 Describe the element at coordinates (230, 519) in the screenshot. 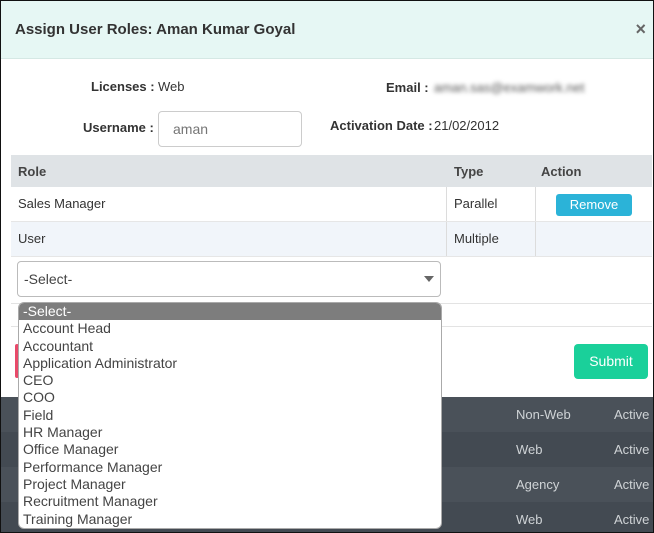

I see `dropdown-option: Training Manager` at that location.